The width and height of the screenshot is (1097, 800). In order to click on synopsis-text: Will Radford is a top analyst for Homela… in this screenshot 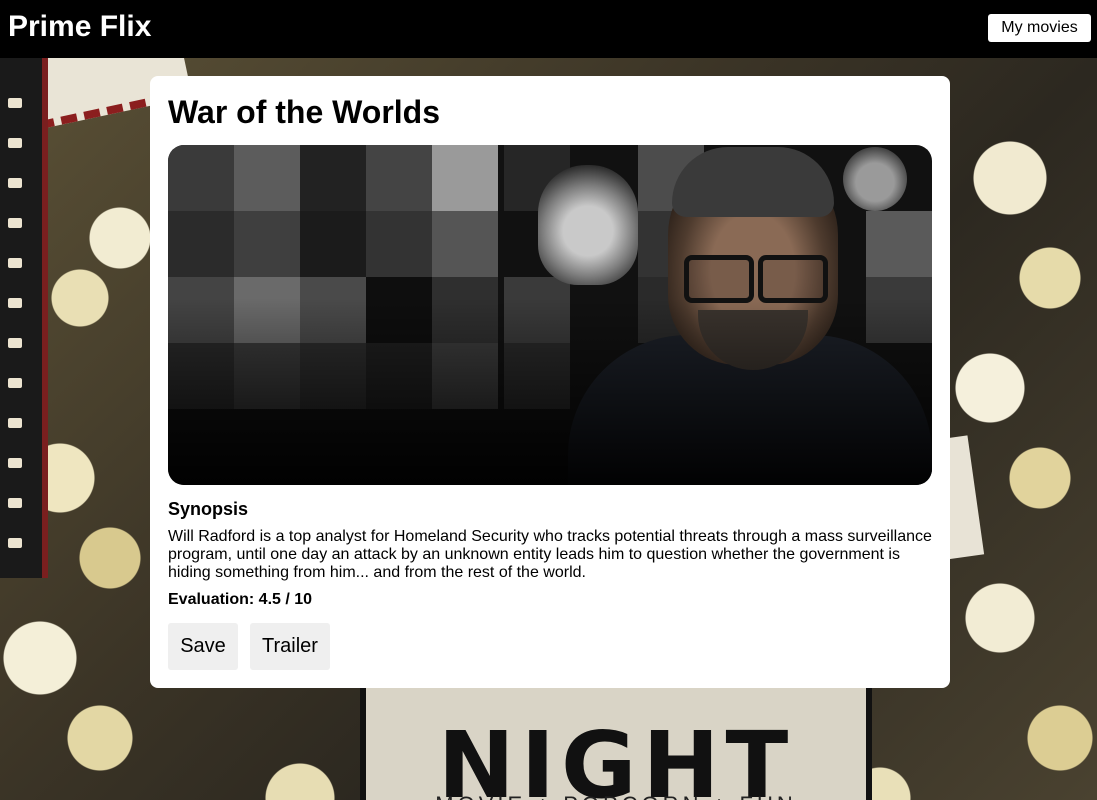, I will do `click(550, 554)`.